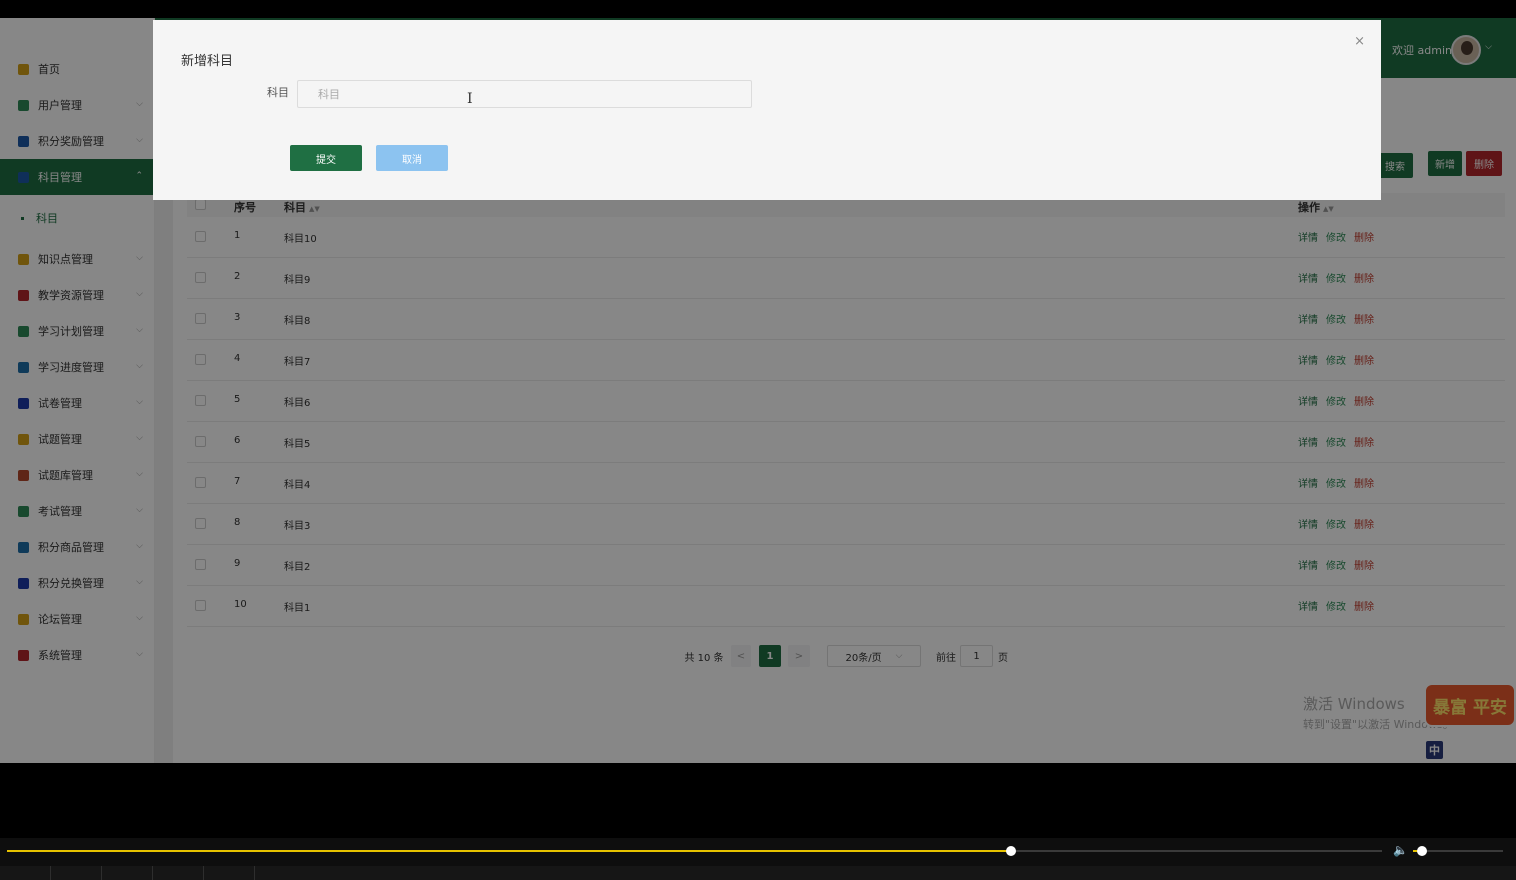 This screenshot has height=880, width=1516. Describe the element at coordinates (1458, 851) in the screenshot. I see `volume-slider` at that location.